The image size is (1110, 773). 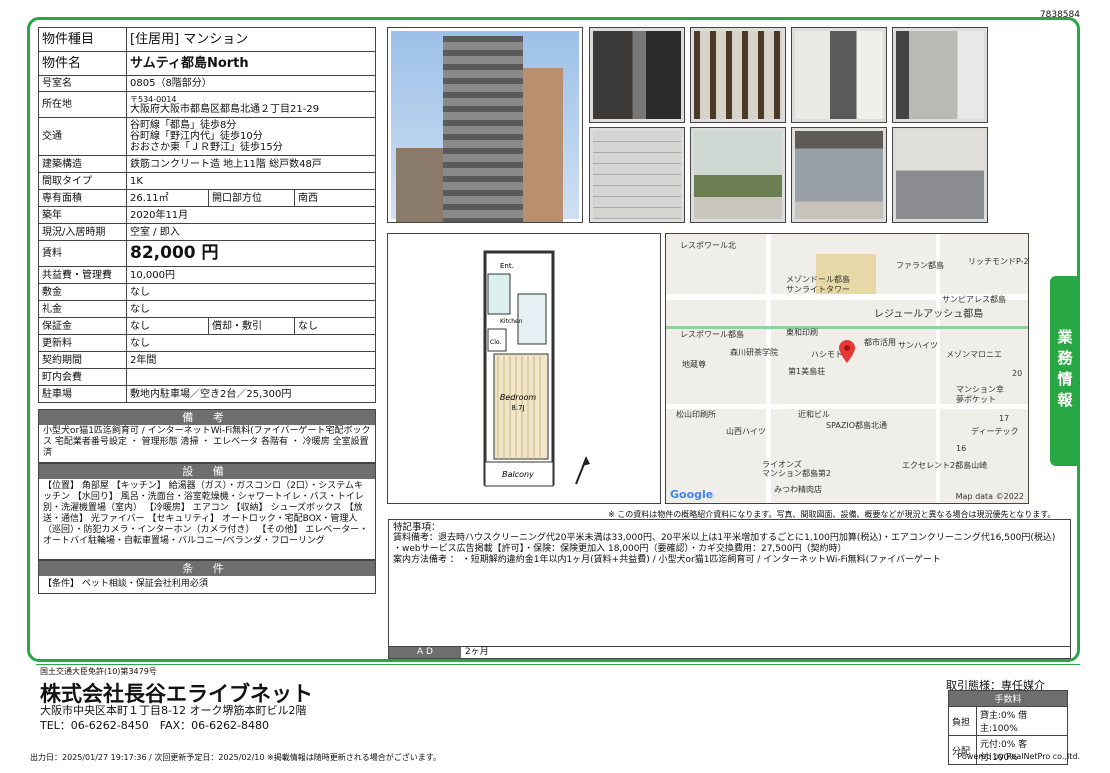 What do you see at coordinates (207, 577) in the screenshot?
I see `conditions-section: 条 件 【条件】 ペット相談・保証会社利用必須` at bounding box center [207, 577].